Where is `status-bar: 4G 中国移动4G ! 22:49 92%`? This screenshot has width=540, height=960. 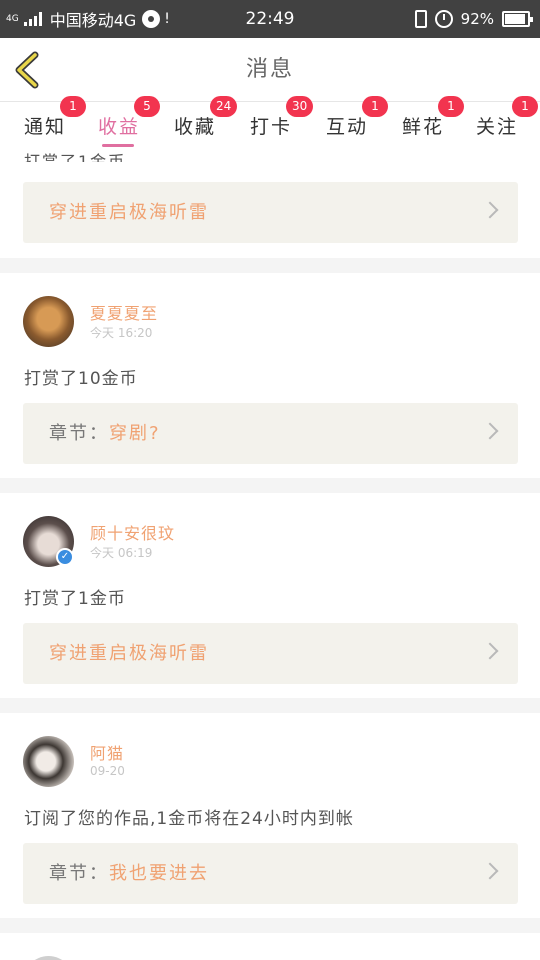
status-bar: 4G 中国移动4G ! 22:49 92% is located at coordinates (270, 19).